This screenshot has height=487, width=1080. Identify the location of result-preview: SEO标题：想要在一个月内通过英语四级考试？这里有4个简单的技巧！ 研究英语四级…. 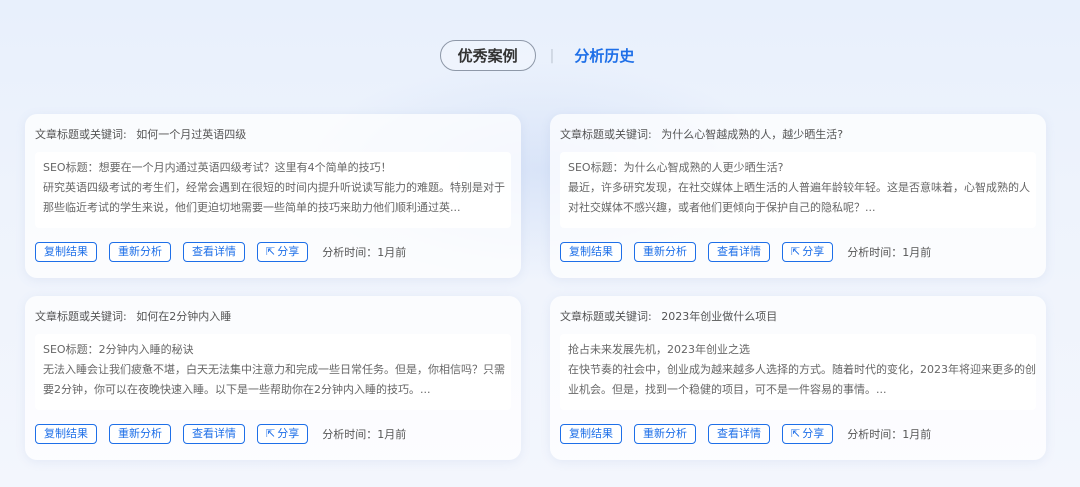
(273, 190).